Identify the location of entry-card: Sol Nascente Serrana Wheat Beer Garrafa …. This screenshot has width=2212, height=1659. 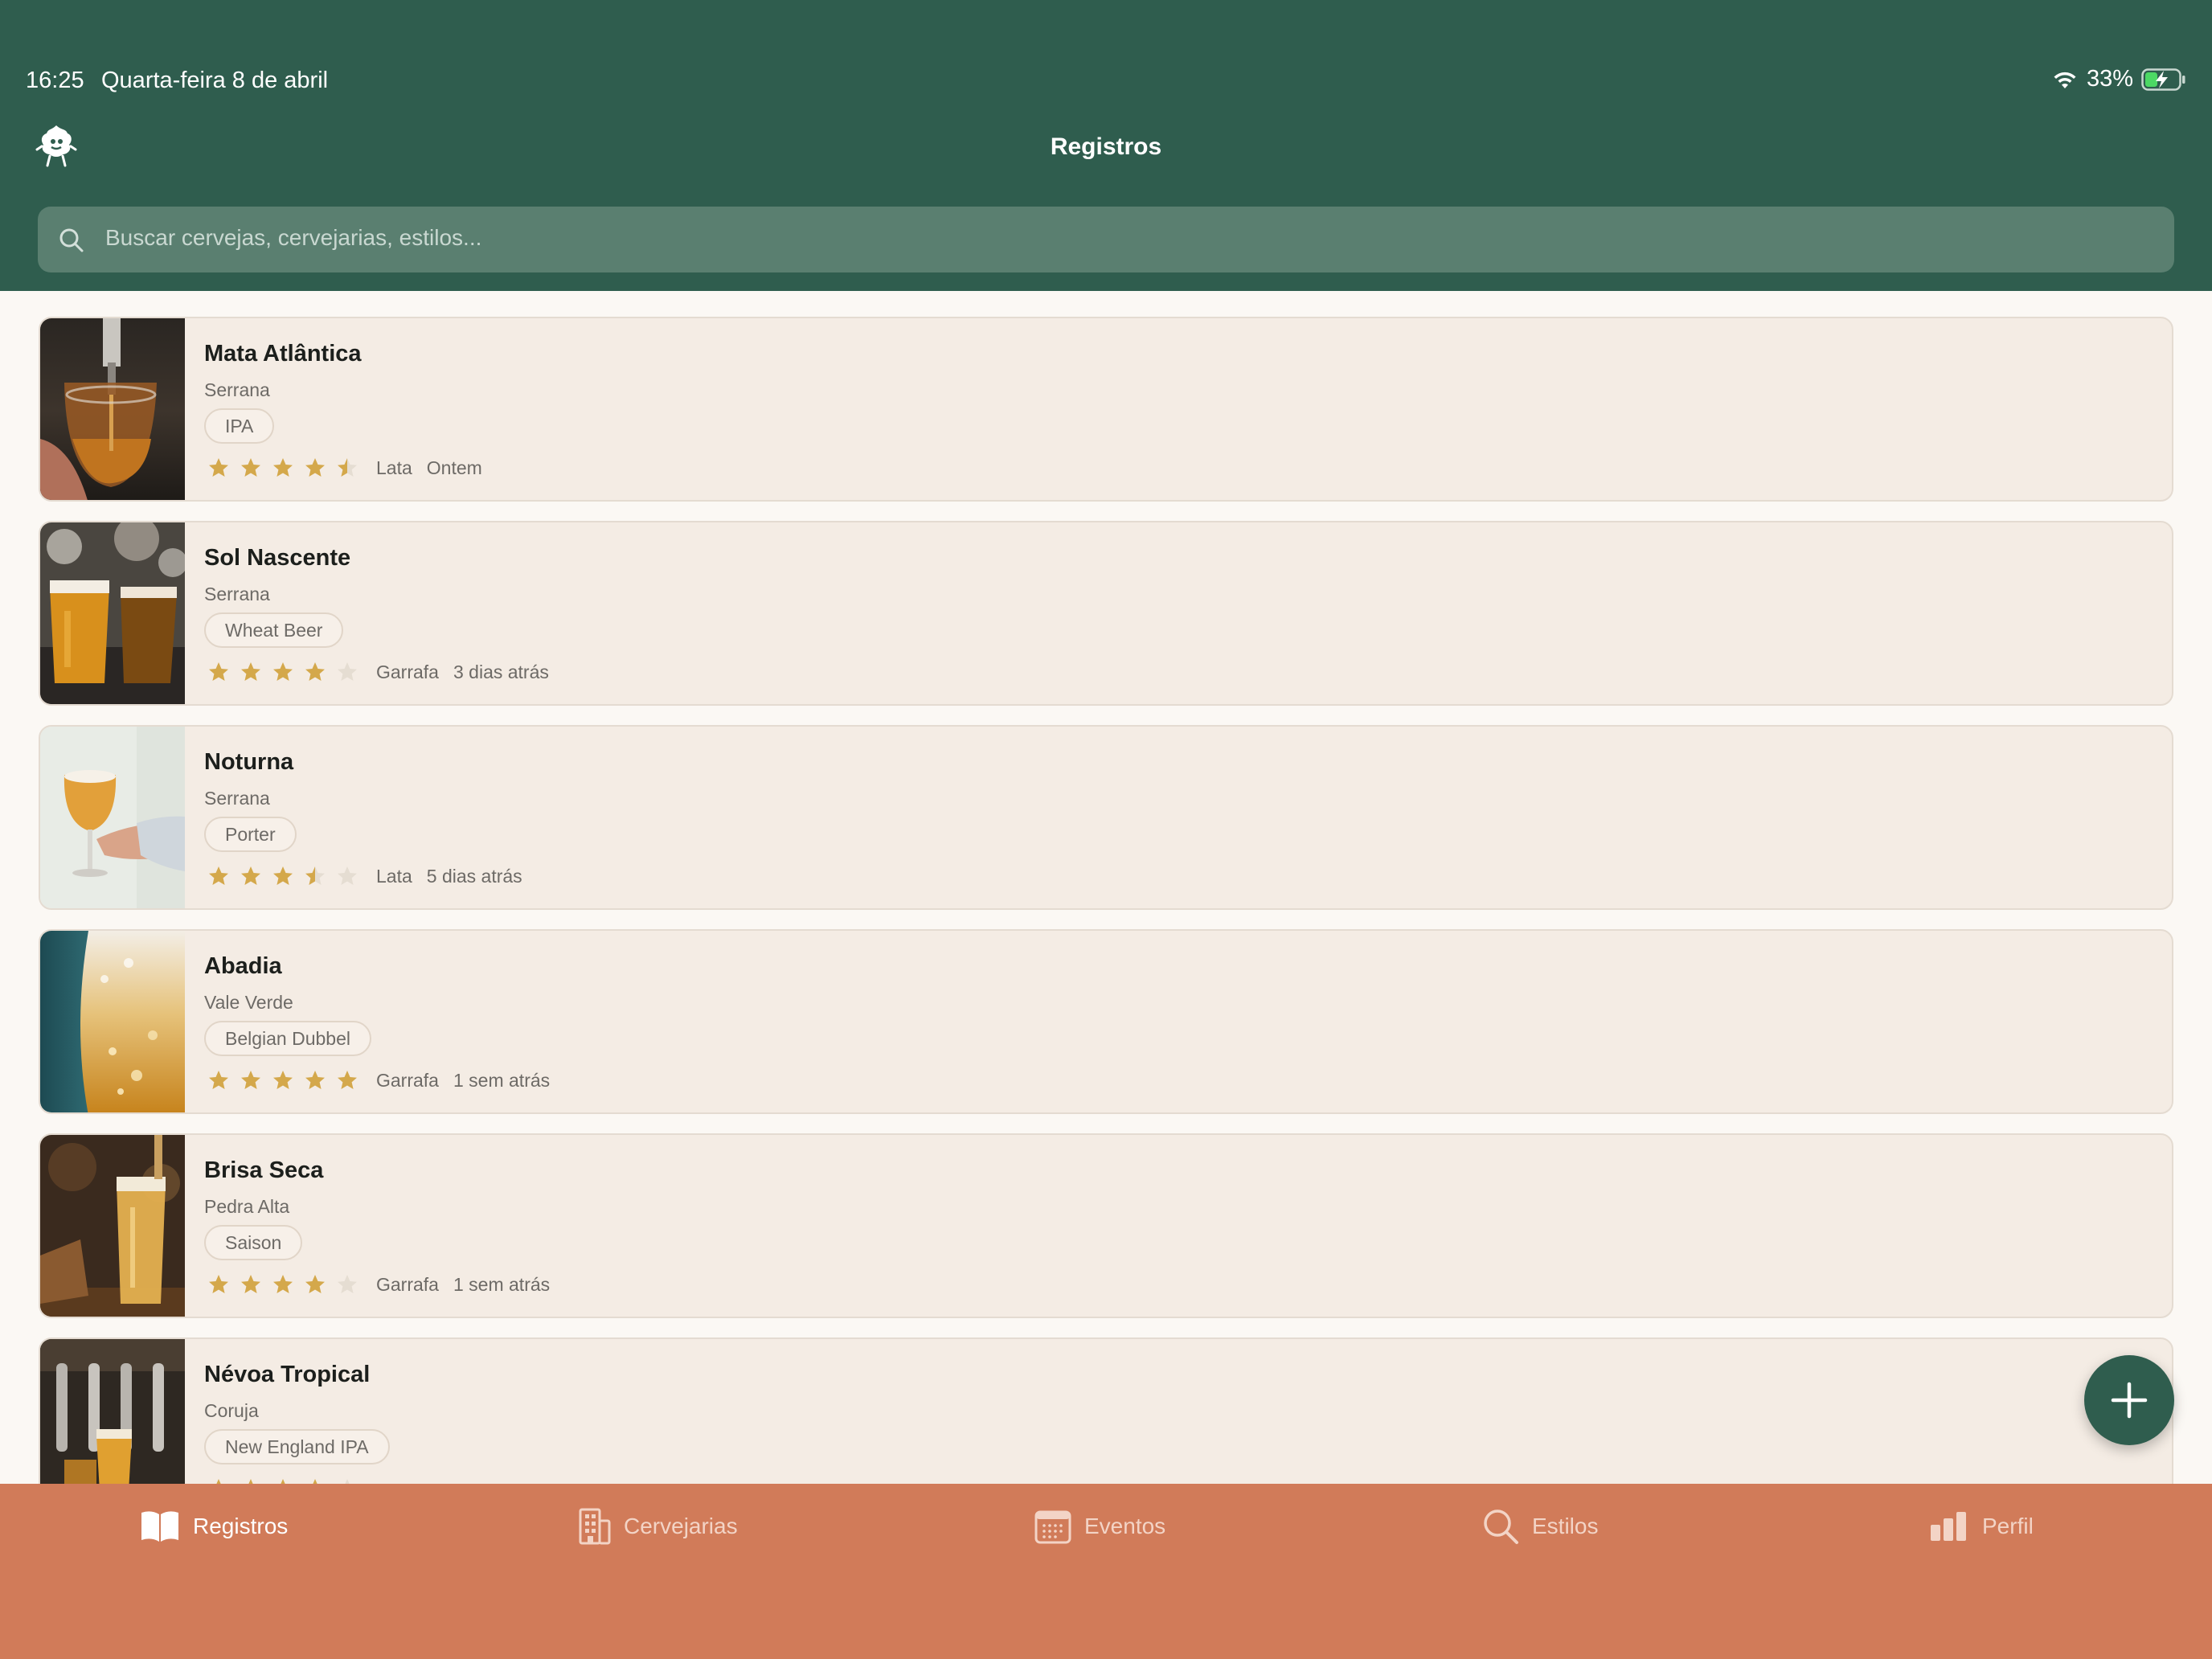
(1106, 613).